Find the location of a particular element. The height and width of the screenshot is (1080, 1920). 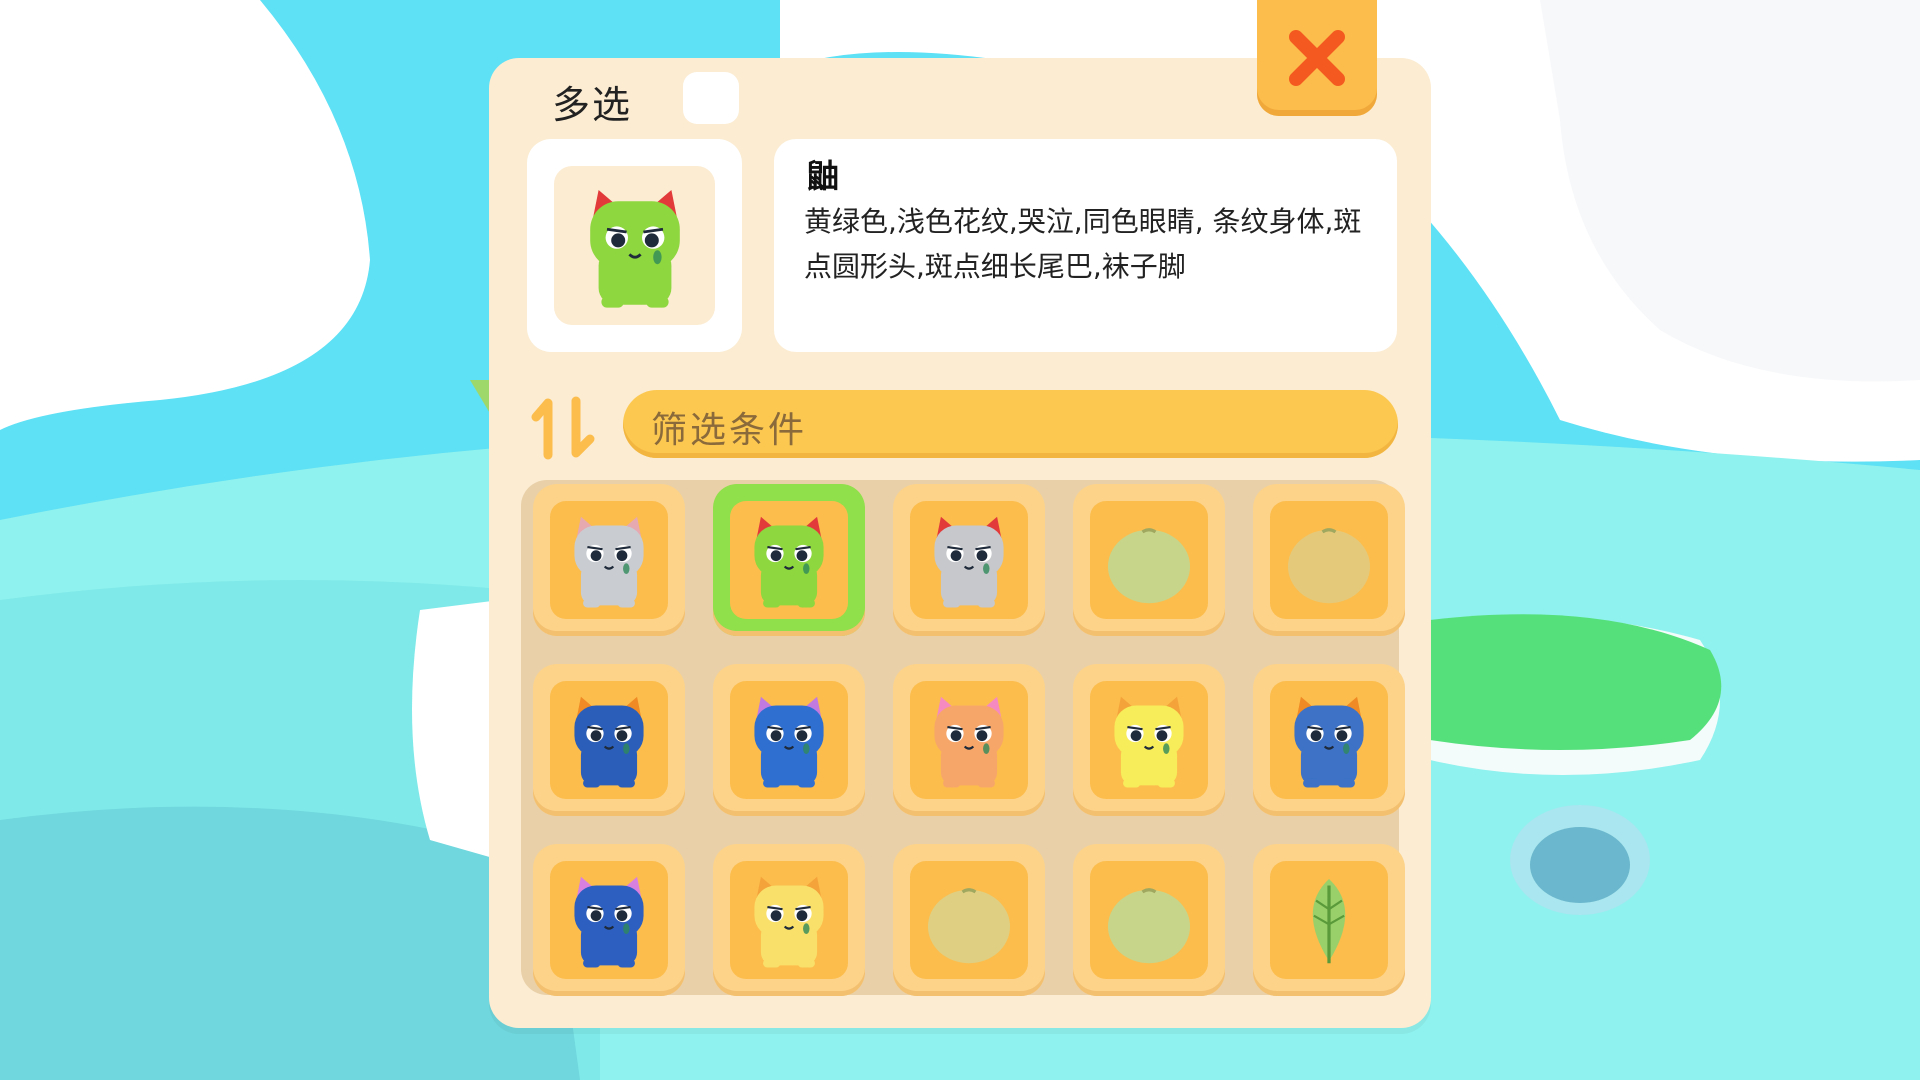

selected-preview is located at coordinates (634, 245).